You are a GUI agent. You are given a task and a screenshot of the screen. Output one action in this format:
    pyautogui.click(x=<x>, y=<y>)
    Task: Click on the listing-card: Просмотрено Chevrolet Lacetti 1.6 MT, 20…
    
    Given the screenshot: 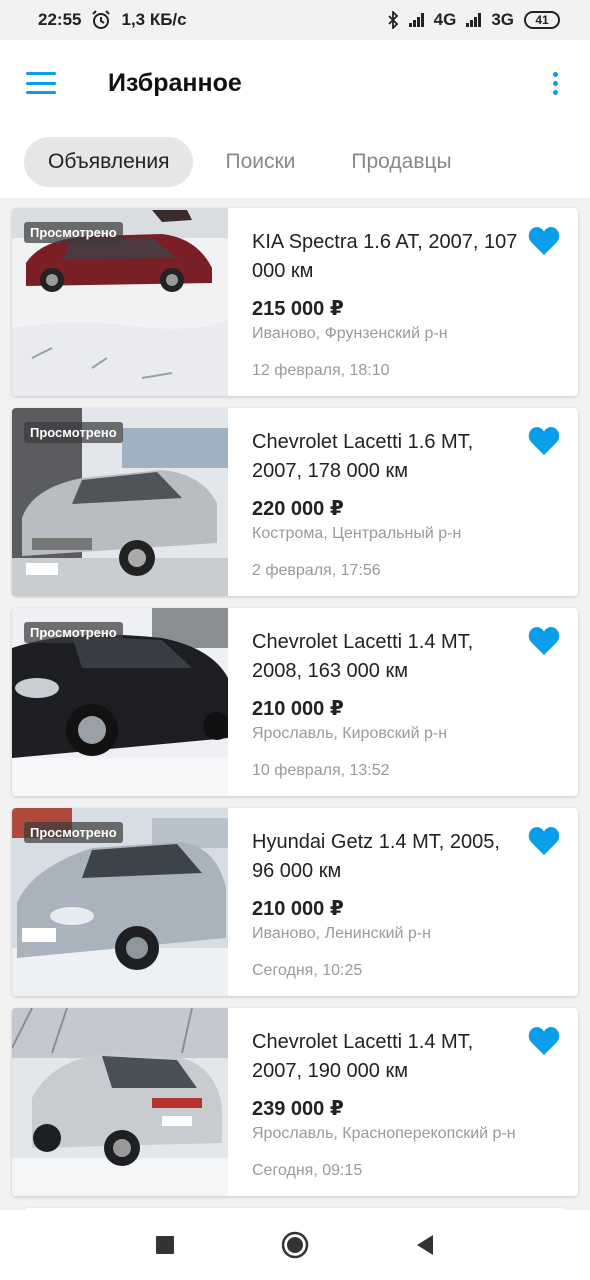 What is the action you would take?
    pyautogui.click(x=295, y=502)
    